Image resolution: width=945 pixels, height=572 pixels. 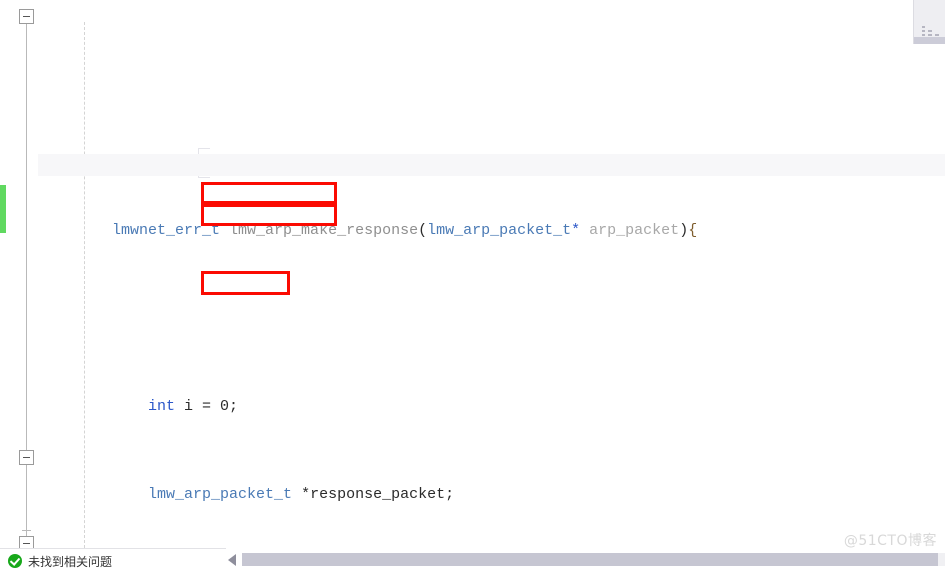 What do you see at coordinates (693, 230) in the screenshot?
I see `token-brace-open: {` at bounding box center [693, 230].